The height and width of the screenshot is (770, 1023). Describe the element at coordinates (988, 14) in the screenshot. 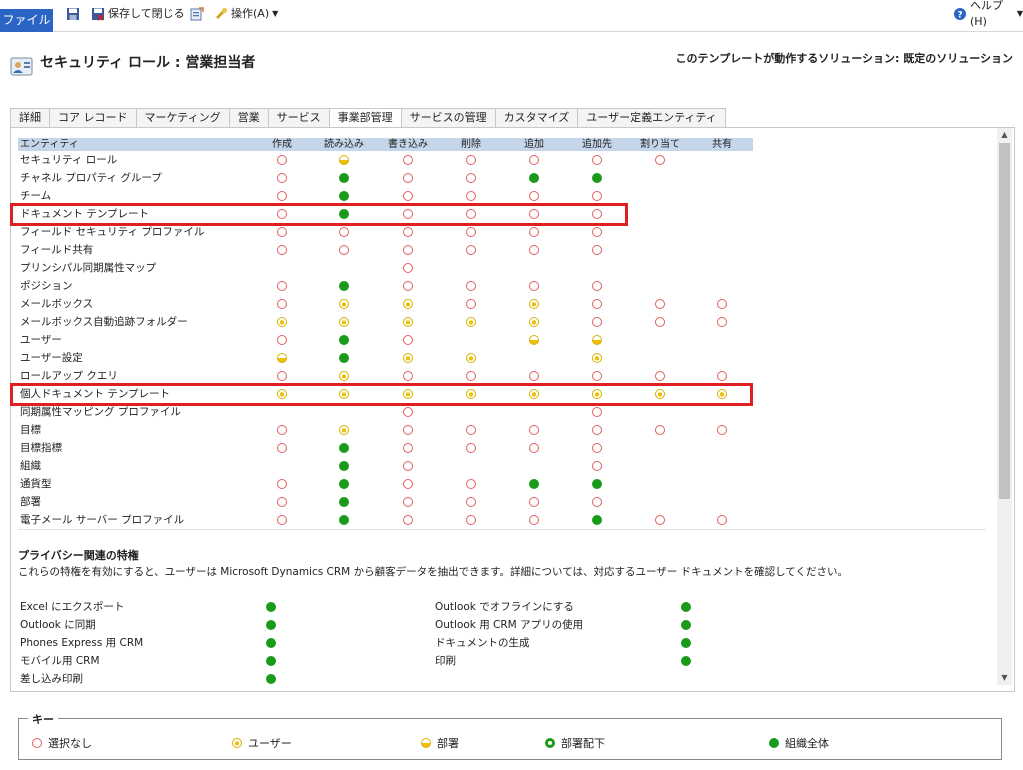

I see `help-menu-button: ? ヘルプ(H) ▼` at that location.